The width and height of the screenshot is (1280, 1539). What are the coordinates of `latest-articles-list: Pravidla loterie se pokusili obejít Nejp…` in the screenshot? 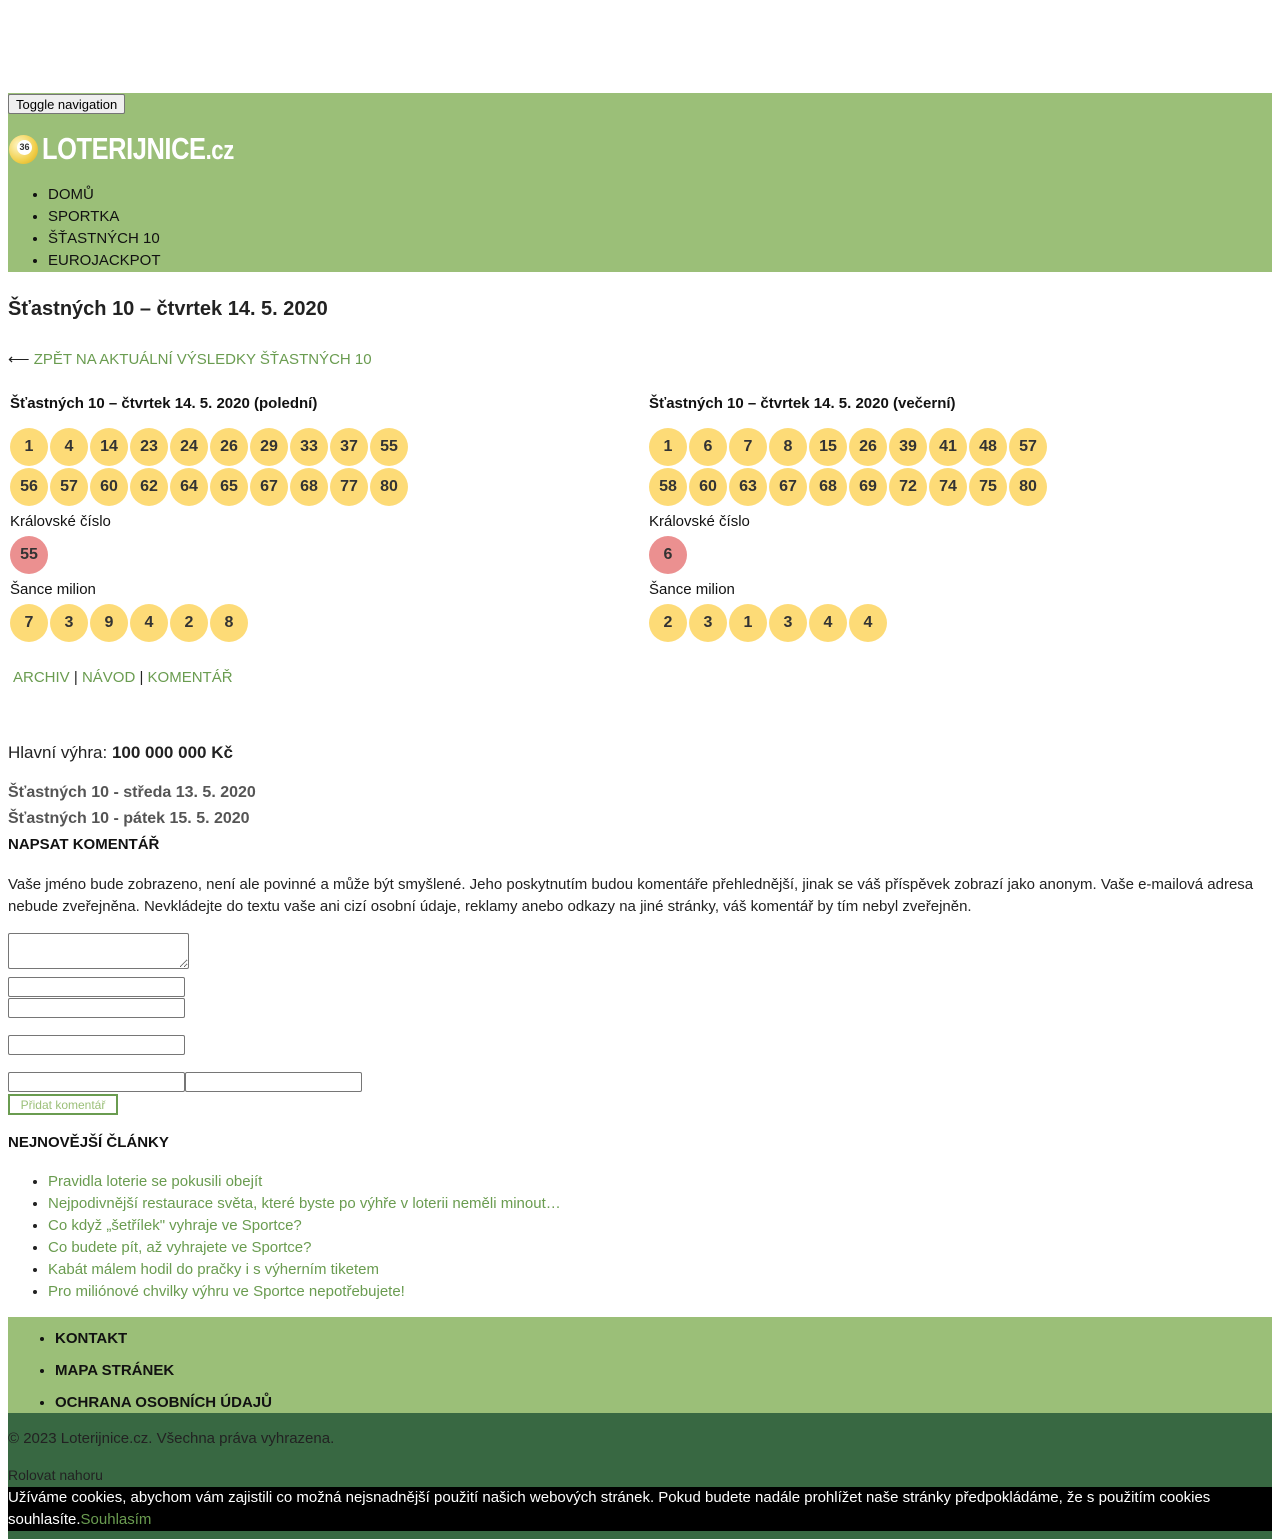 It's located at (284, 1237).